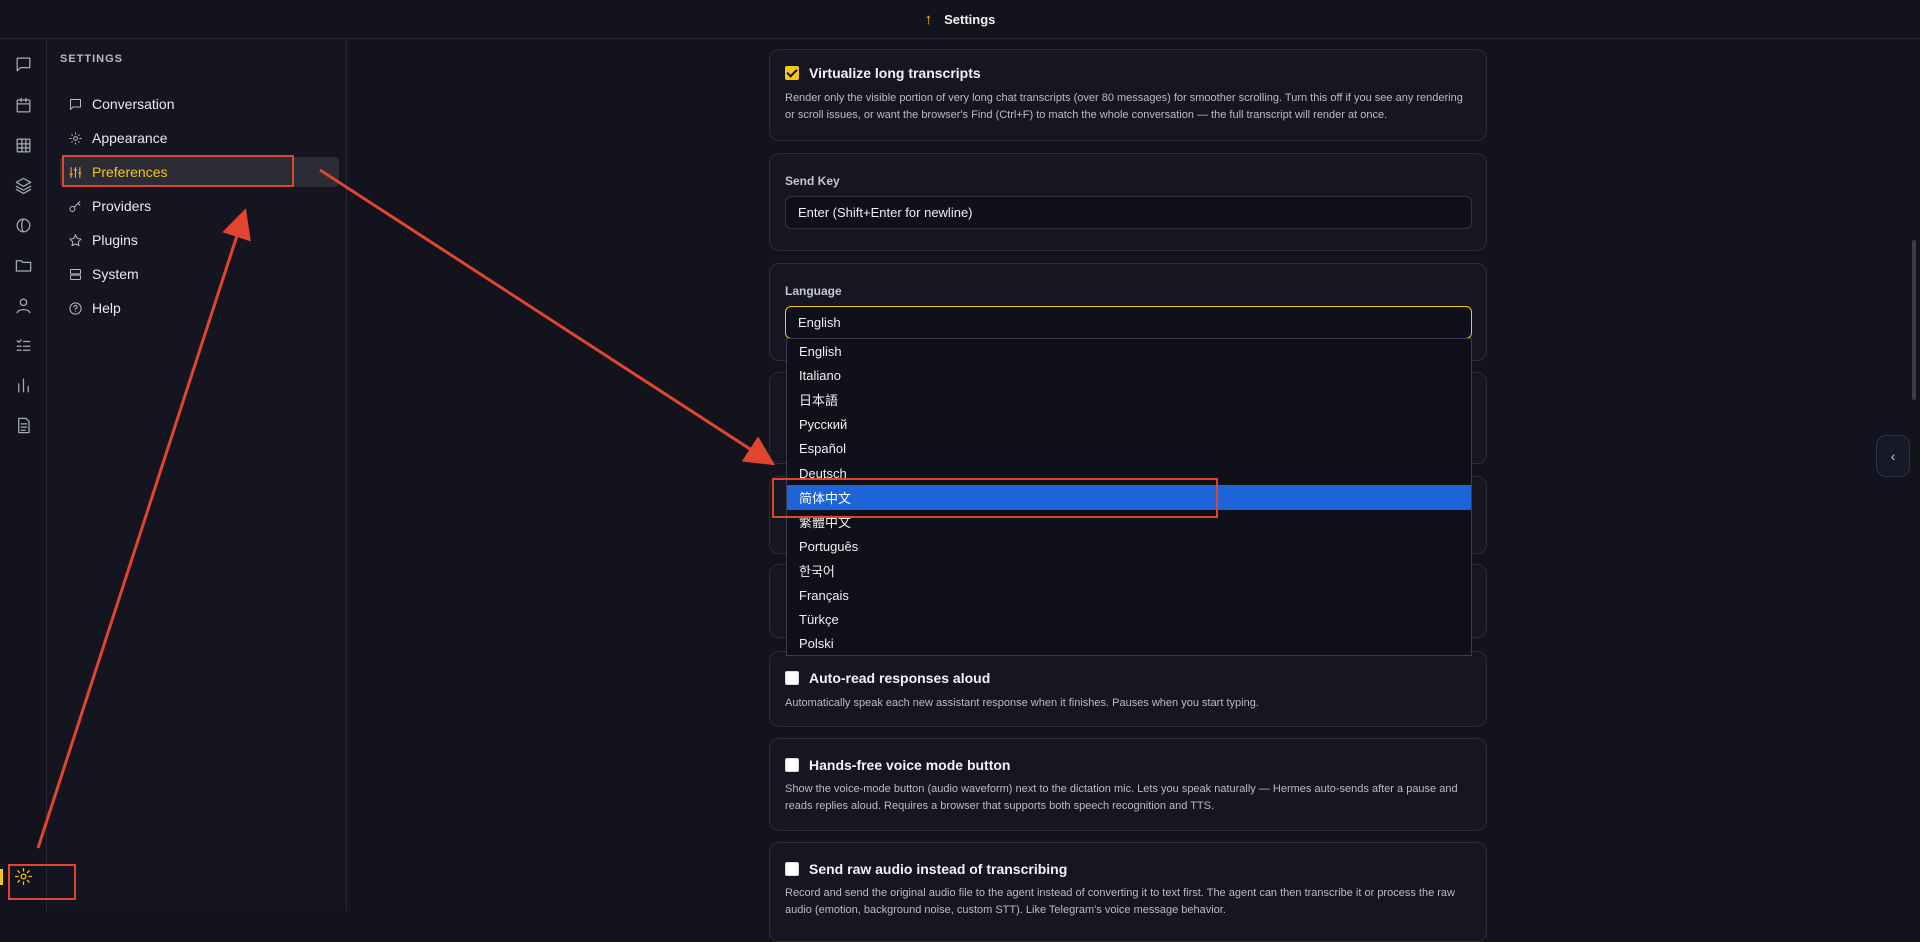 The width and height of the screenshot is (1920, 942). I want to click on language-option: Italiano, so click(1129, 375).